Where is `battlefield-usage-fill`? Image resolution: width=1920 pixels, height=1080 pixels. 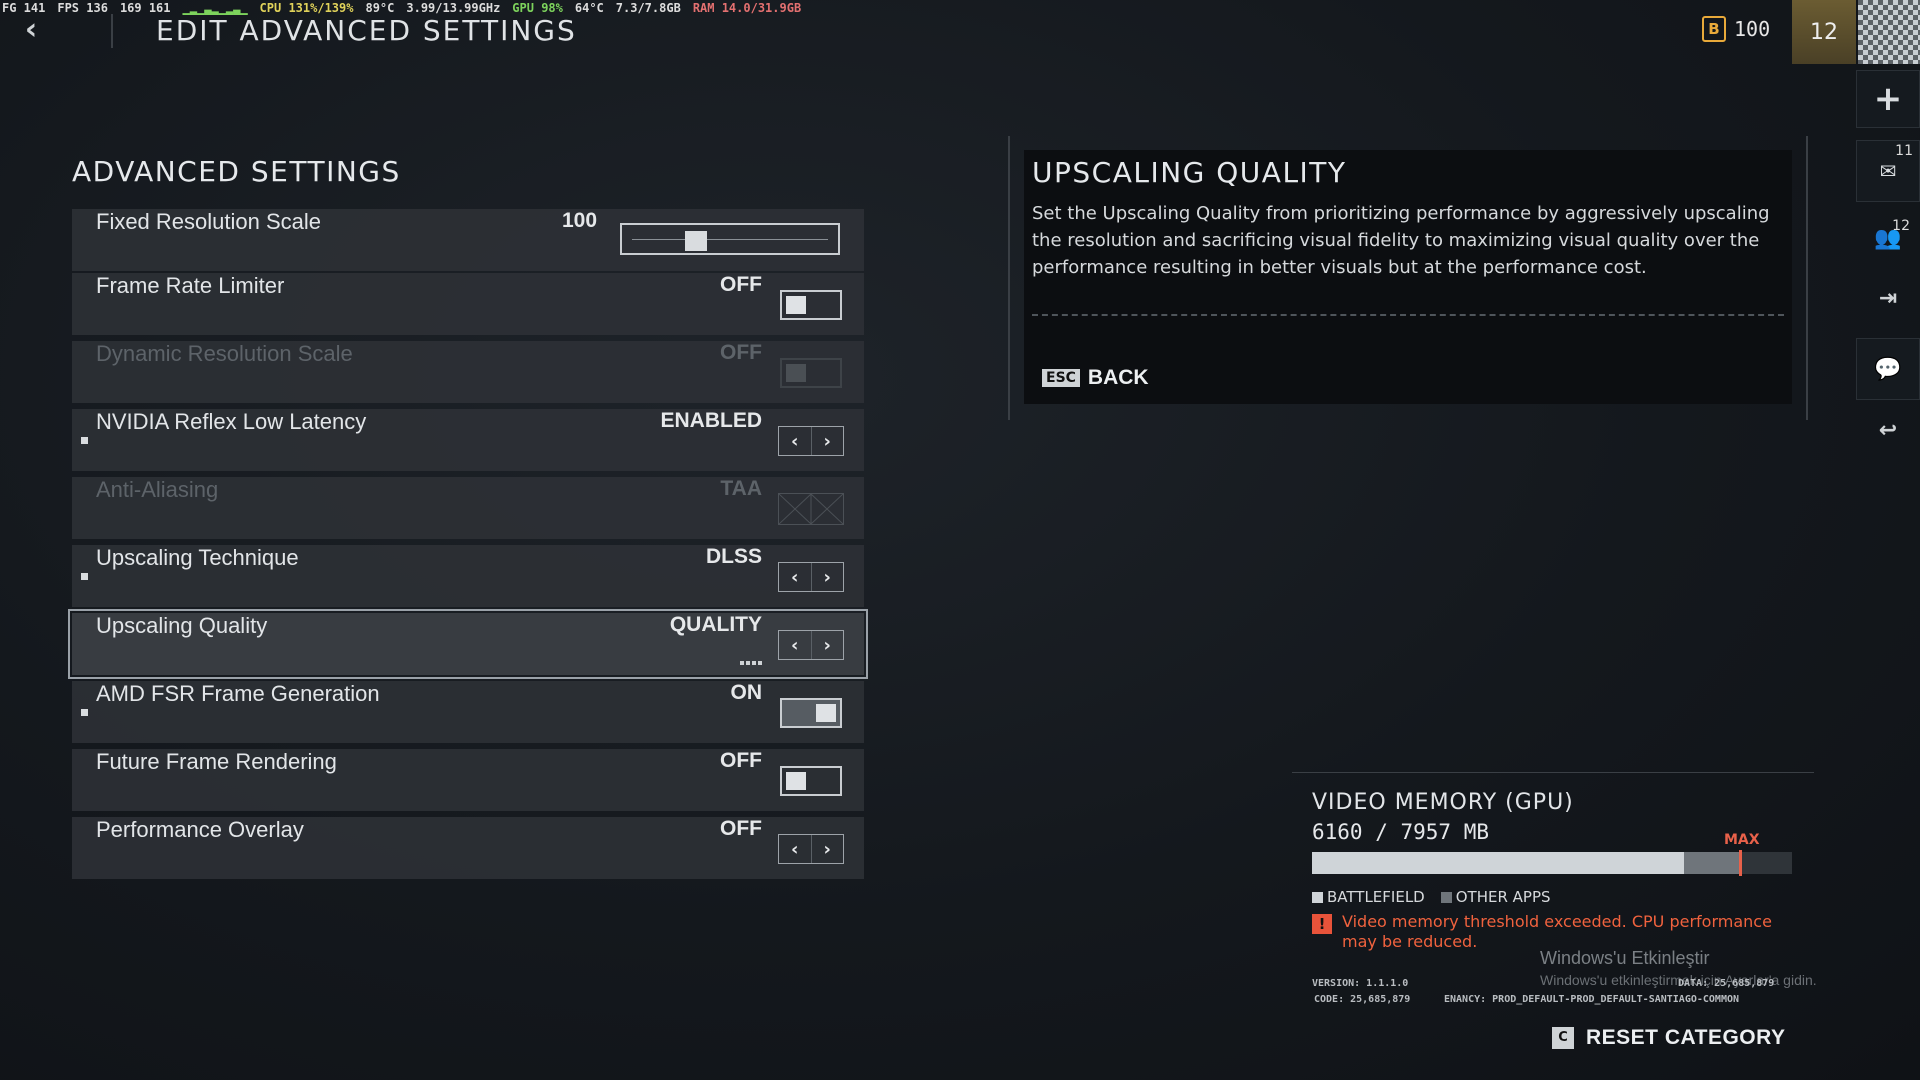
battlefield-usage-fill is located at coordinates (1498, 863).